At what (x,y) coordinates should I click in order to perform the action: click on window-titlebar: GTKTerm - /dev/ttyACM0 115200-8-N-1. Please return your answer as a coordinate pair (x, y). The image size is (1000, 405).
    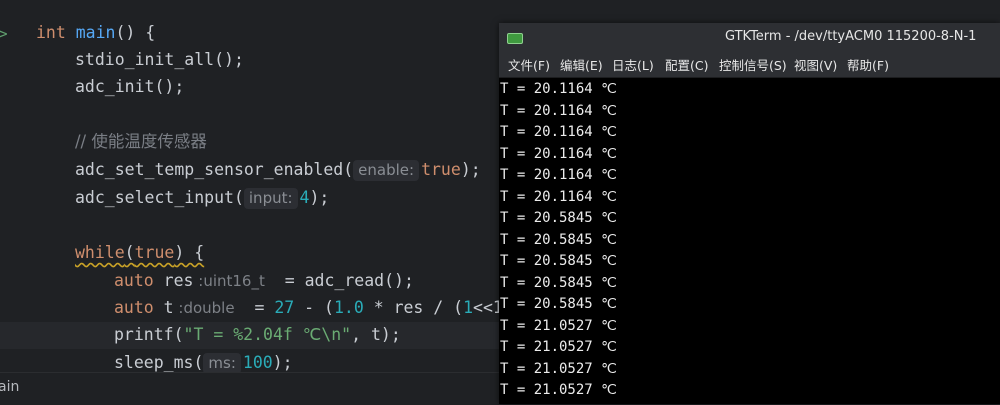
    Looking at the image, I should click on (749, 37).